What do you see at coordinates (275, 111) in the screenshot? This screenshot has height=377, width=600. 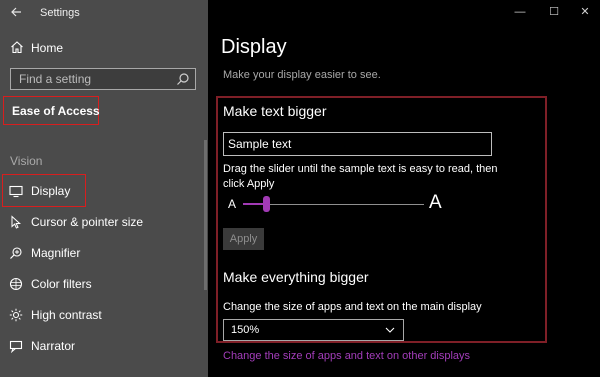 I see `text-bigger-heading: Make text bigger` at bounding box center [275, 111].